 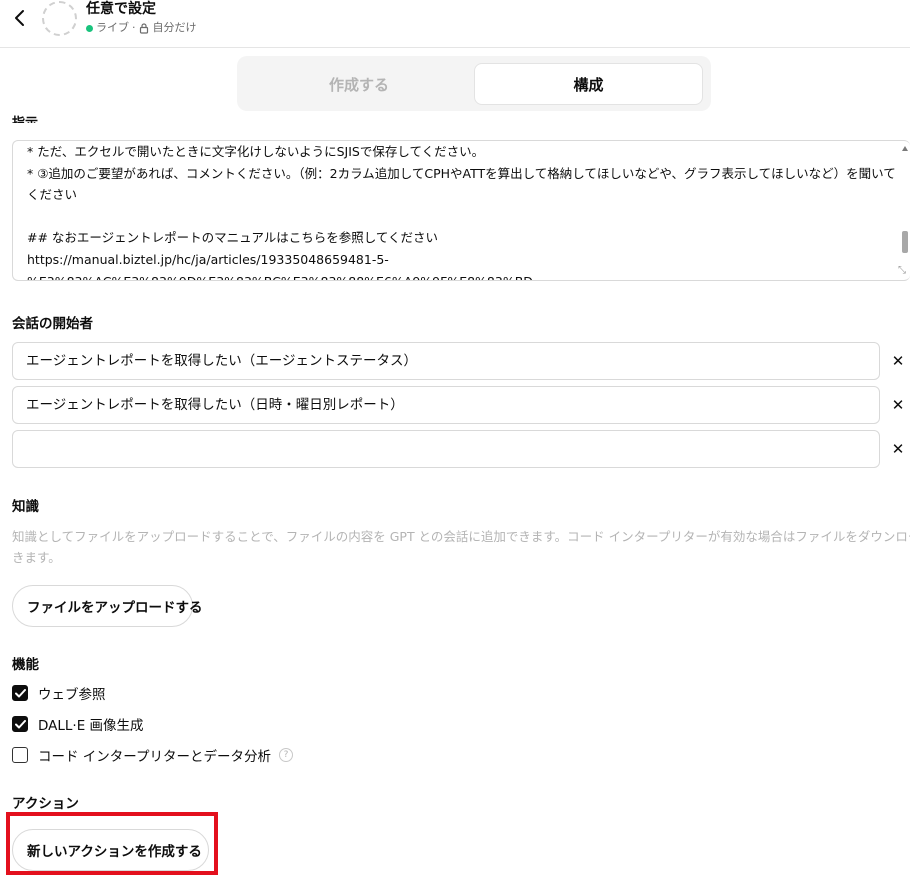 I want to click on lock-icon, so click(x=144, y=28).